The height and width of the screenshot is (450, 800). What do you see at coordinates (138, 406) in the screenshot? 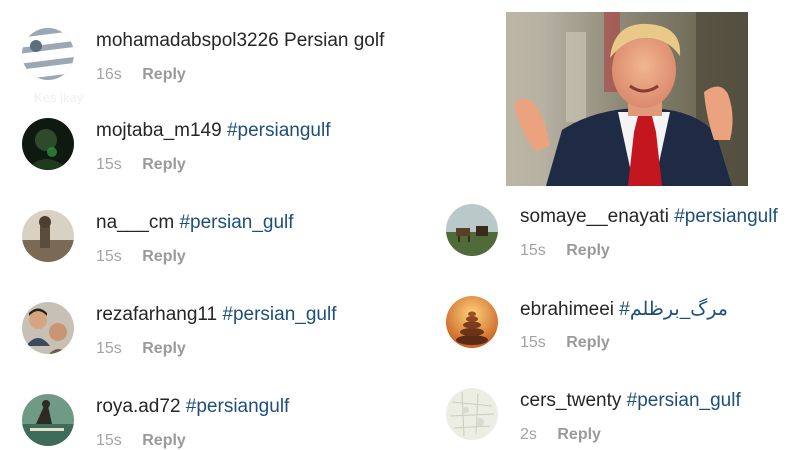
I see `comment-username: roya.ad72` at bounding box center [138, 406].